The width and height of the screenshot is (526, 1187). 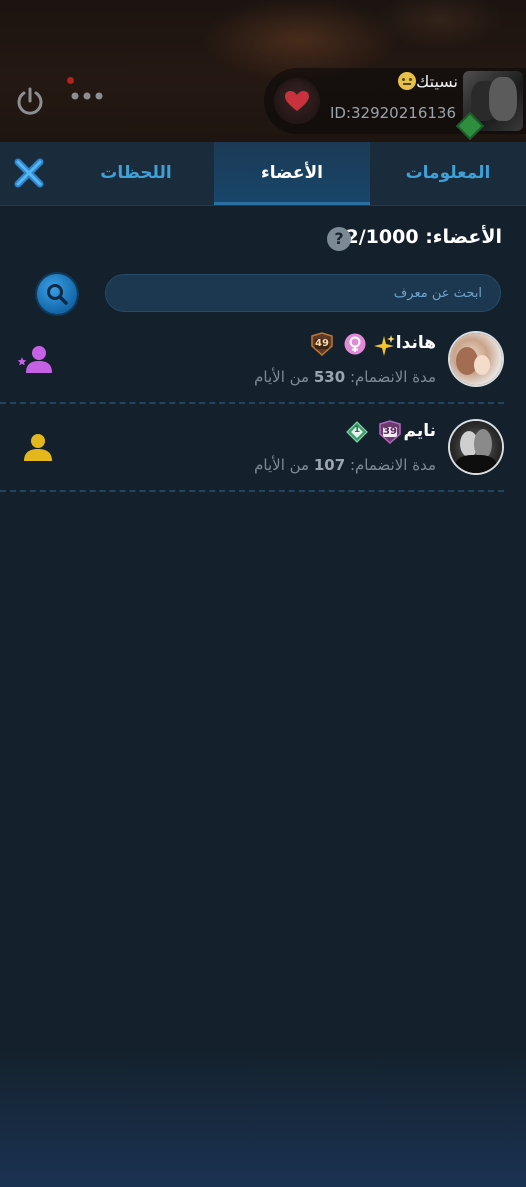 I want to click on member-name: هاندا, so click(x=415, y=343).